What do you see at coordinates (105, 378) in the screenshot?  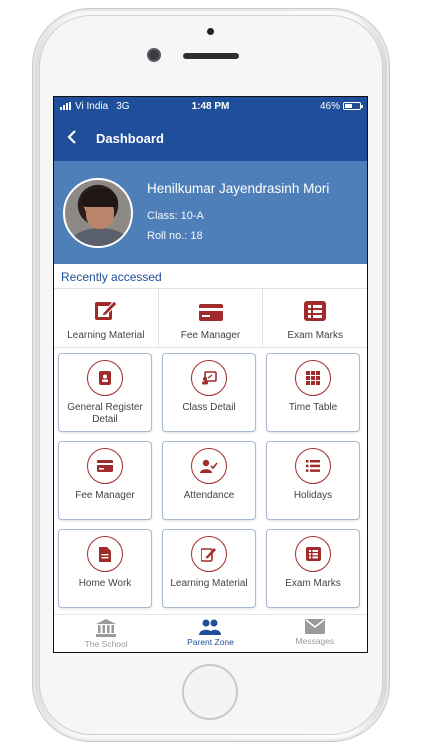 I see `register-icon` at bounding box center [105, 378].